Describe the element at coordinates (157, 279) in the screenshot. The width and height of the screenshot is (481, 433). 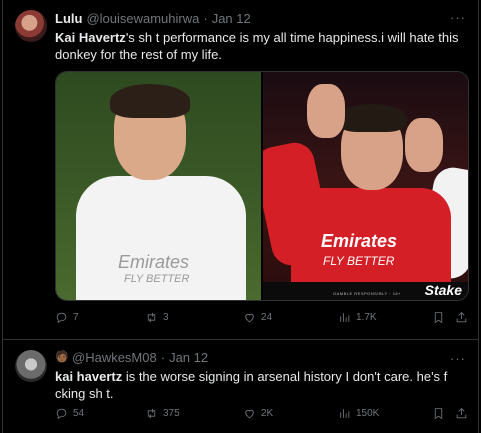
I see `sponsor-line-2: FLY BETTER` at that location.